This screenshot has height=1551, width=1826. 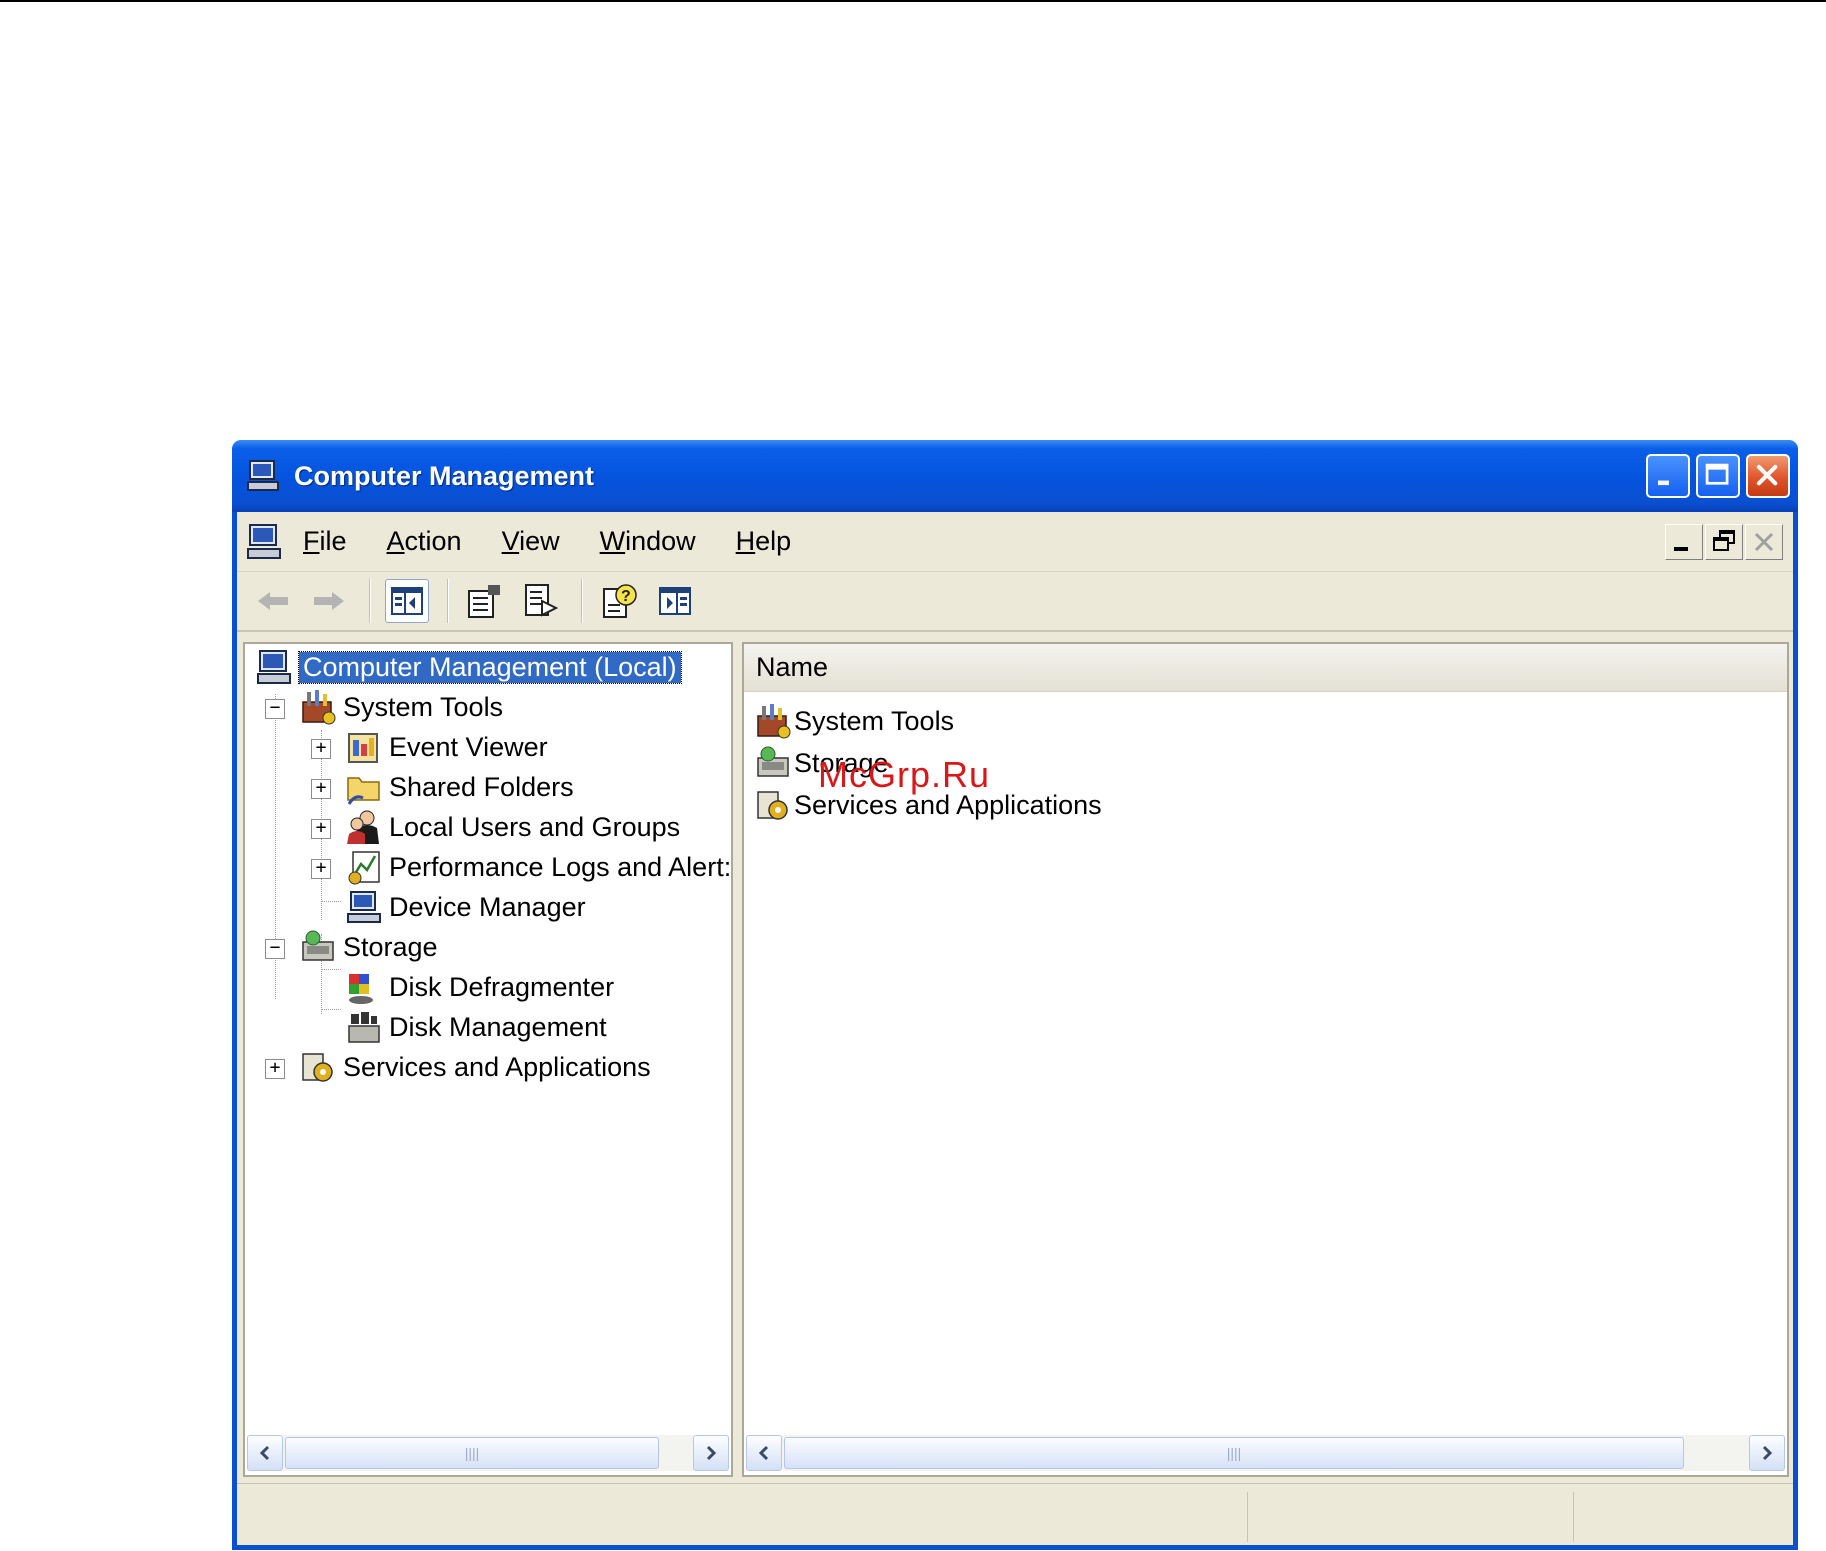 What do you see at coordinates (764, 541) in the screenshot?
I see `menu-help: Help` at bounding box center [764, 541].